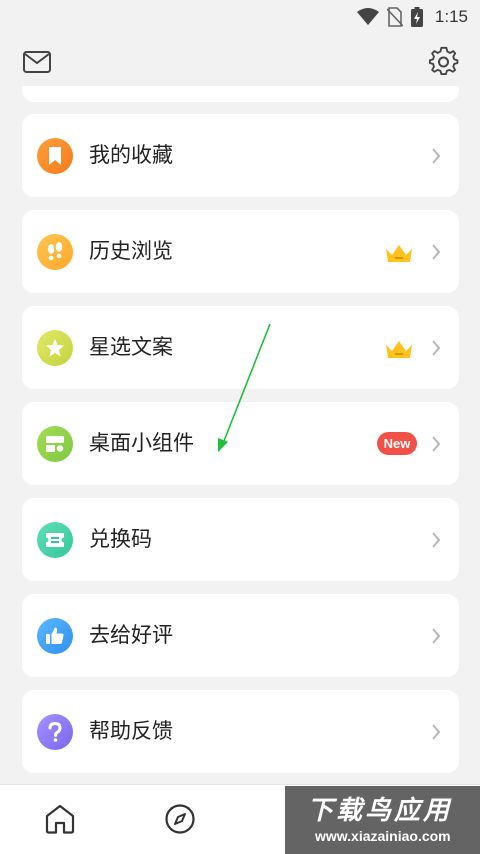 The image size is (480, 854). I want to click on menu-item-label: 桌面小组件, so click(141, 443).